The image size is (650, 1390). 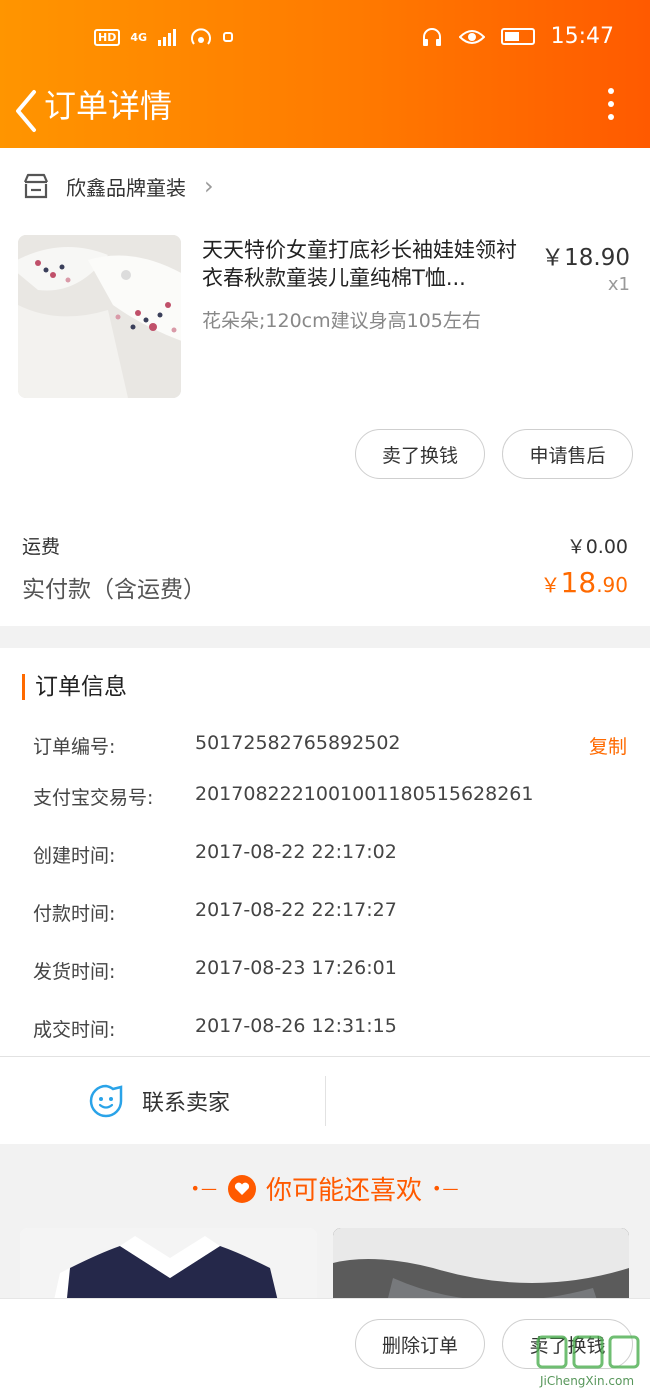 I want to click on paid-currency: ￥, so click(x=550, y=585).